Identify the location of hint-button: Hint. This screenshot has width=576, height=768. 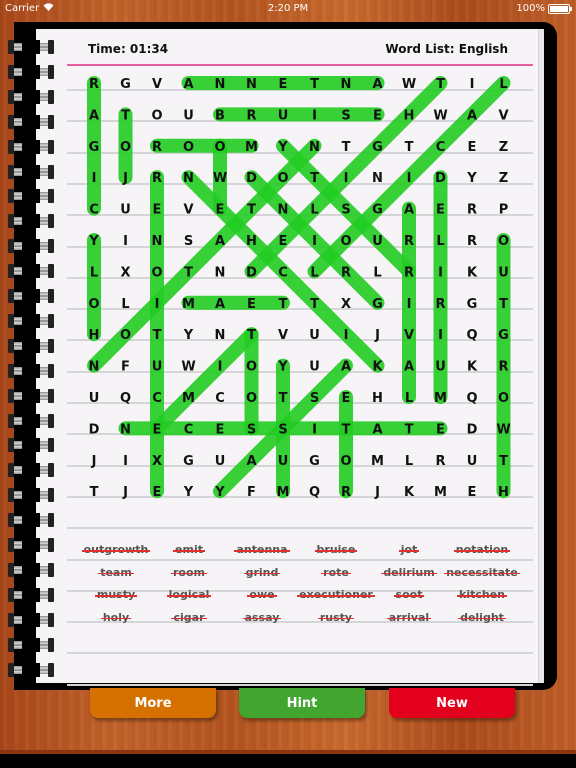
(302, 703).